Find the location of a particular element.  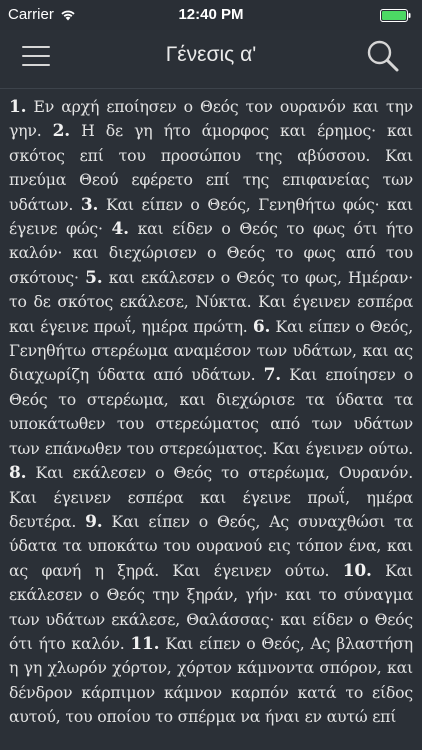

verse-number: 4. is located at coordinates (120, 229).